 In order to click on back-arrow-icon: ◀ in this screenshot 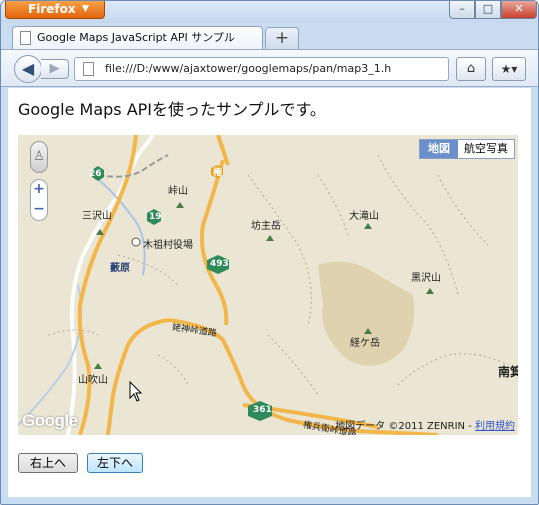, I will do `click(28, 68)`.